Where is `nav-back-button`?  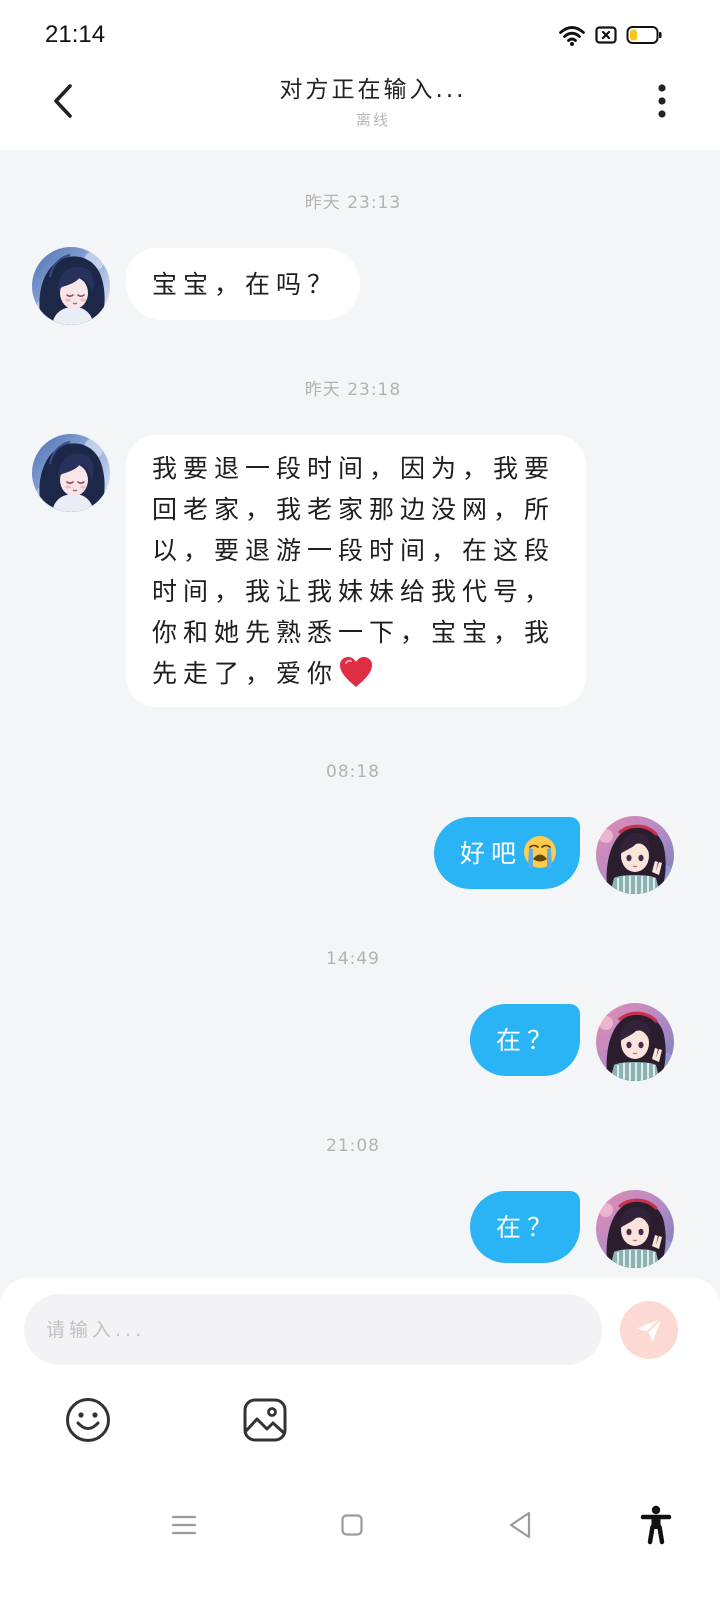
nav-back-button is located at coordinates (520, 1526).